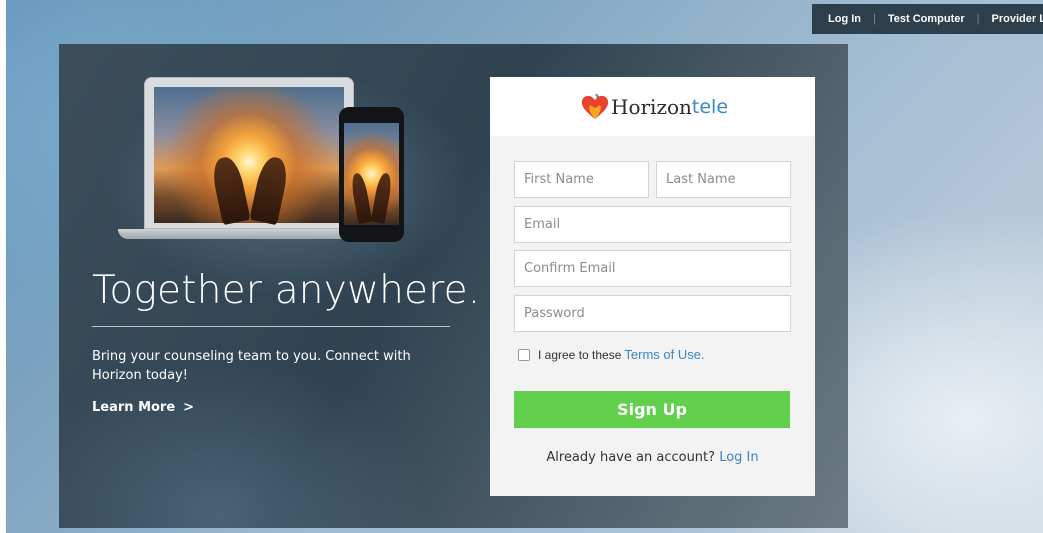 This screenshot has height=533, width=1043. I want to click on first-name-field, so click(581, 179).